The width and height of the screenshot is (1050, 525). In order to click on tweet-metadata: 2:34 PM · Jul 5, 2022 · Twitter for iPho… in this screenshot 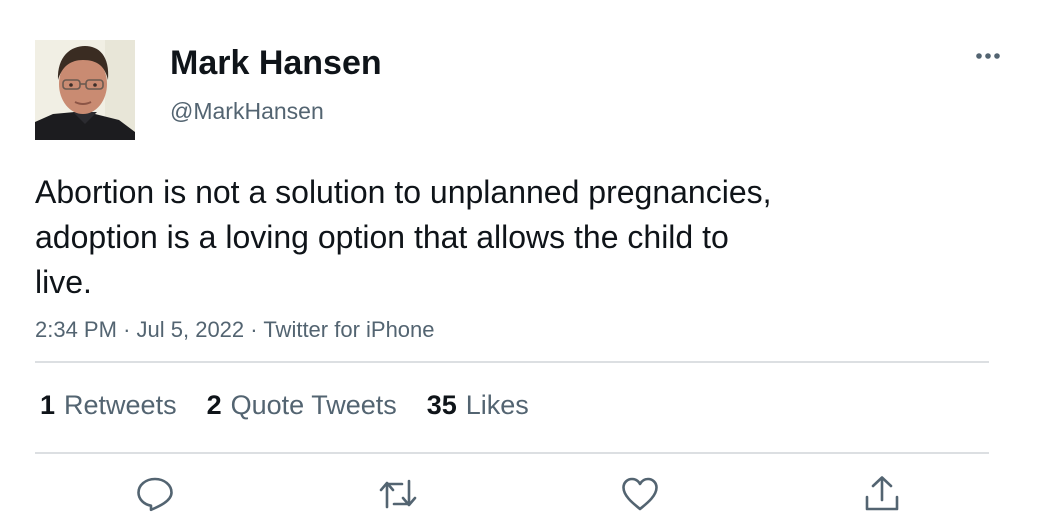, I will do `click(235, 330)`.